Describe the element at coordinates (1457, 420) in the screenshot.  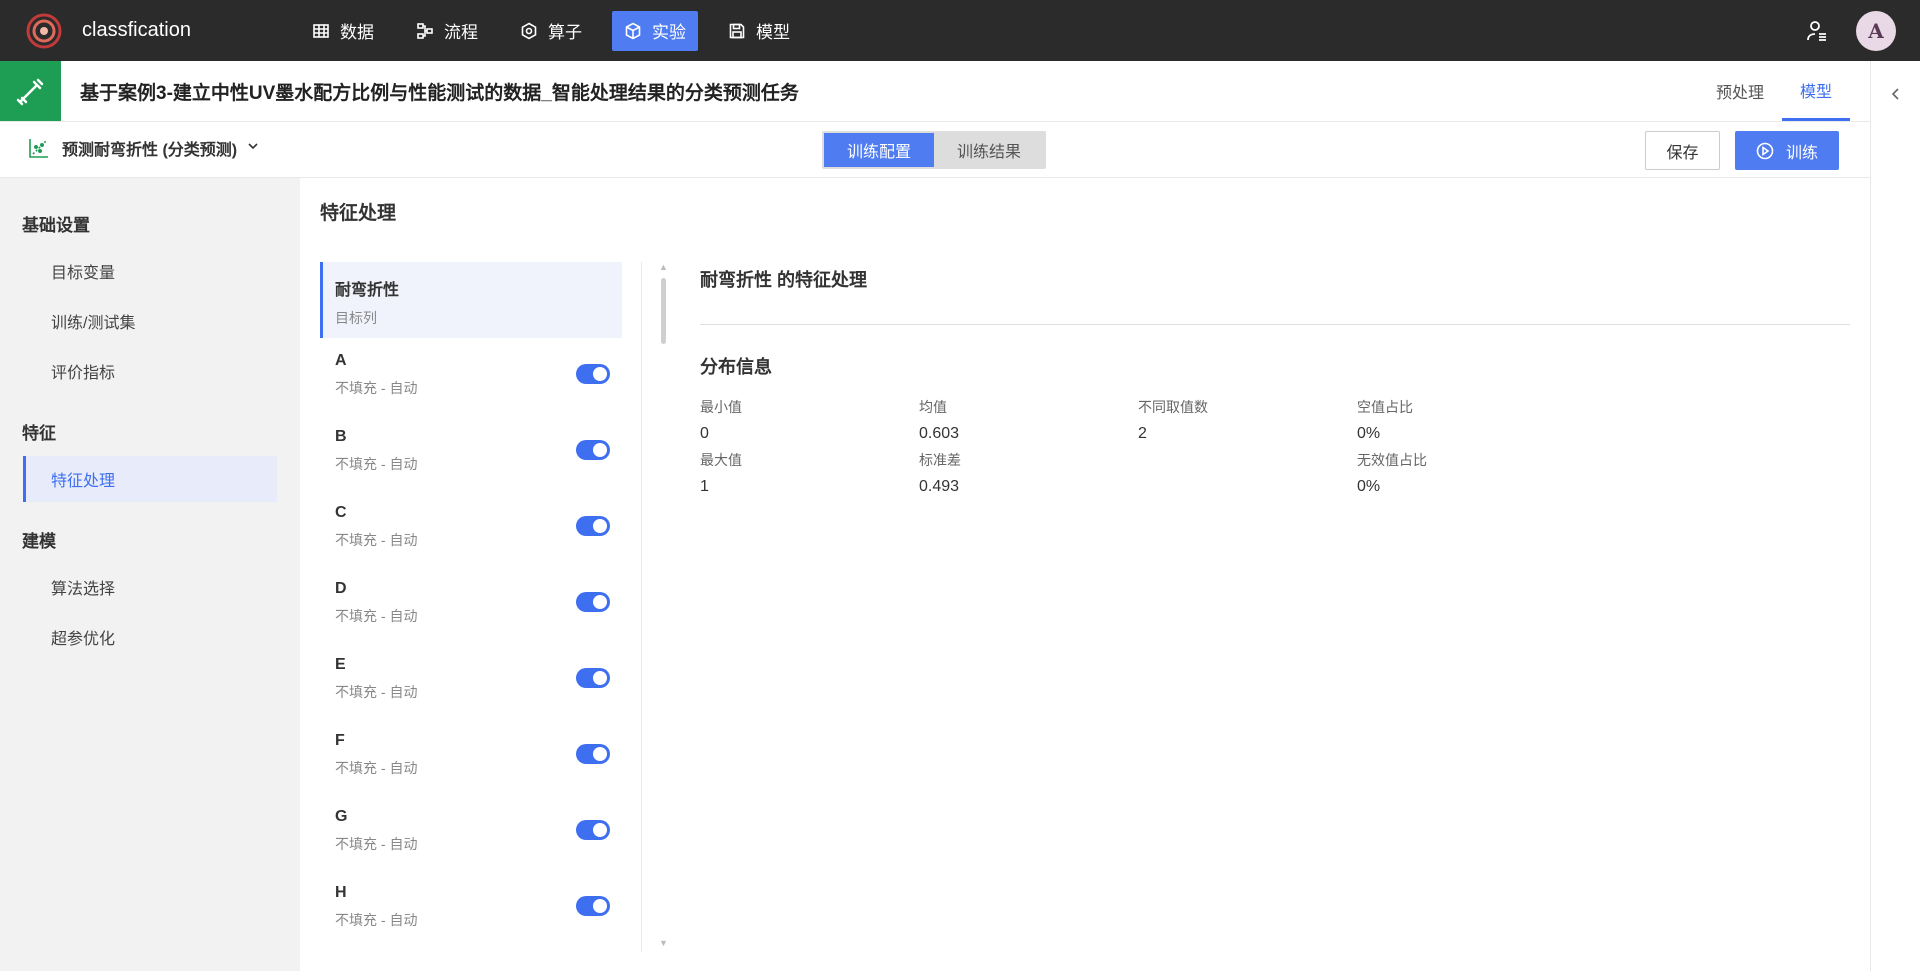
I see `stat-item: 空值占比 0%` at that location.